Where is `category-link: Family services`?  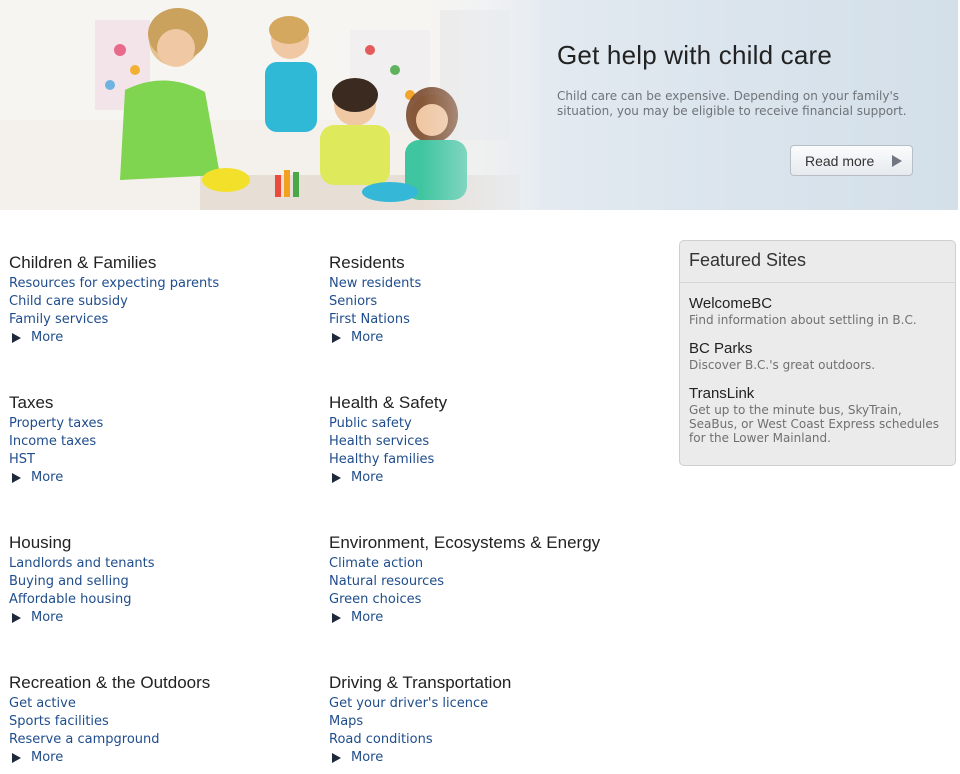
category-link: Family services is located at coordinates (164, 320).